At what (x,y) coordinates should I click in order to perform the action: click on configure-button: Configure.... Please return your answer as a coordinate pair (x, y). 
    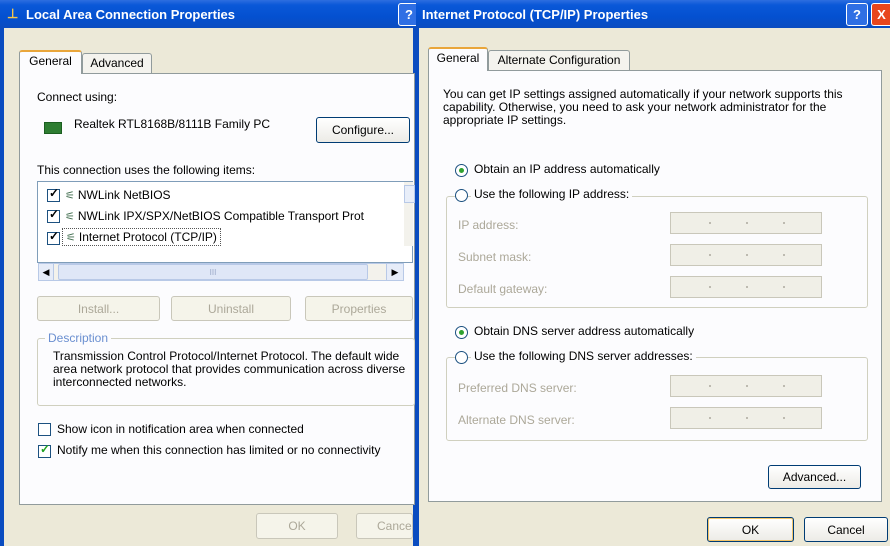
    Looking at the image, I should click on (363, 130).